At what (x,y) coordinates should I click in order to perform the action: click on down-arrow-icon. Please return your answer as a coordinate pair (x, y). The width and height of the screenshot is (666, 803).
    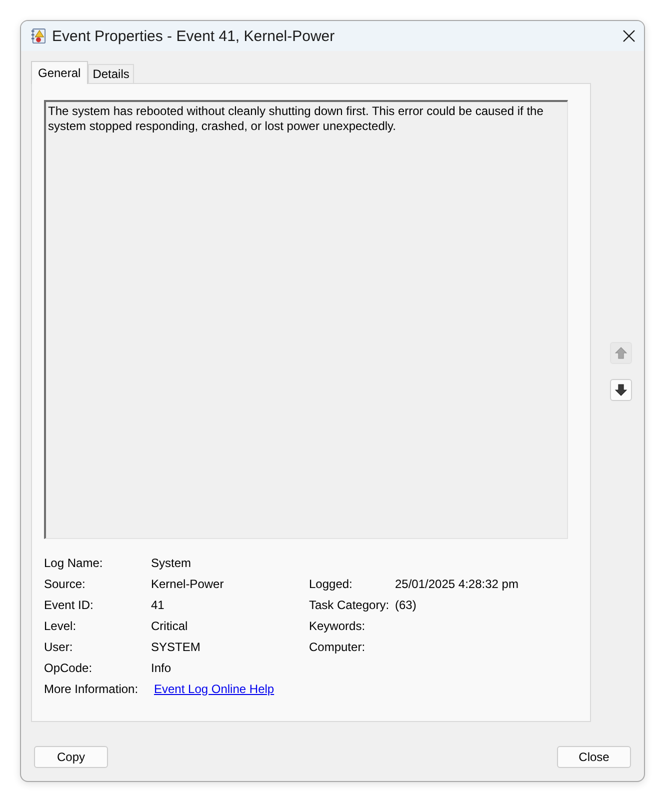
    Looking at the image, I should click on (621, 390).